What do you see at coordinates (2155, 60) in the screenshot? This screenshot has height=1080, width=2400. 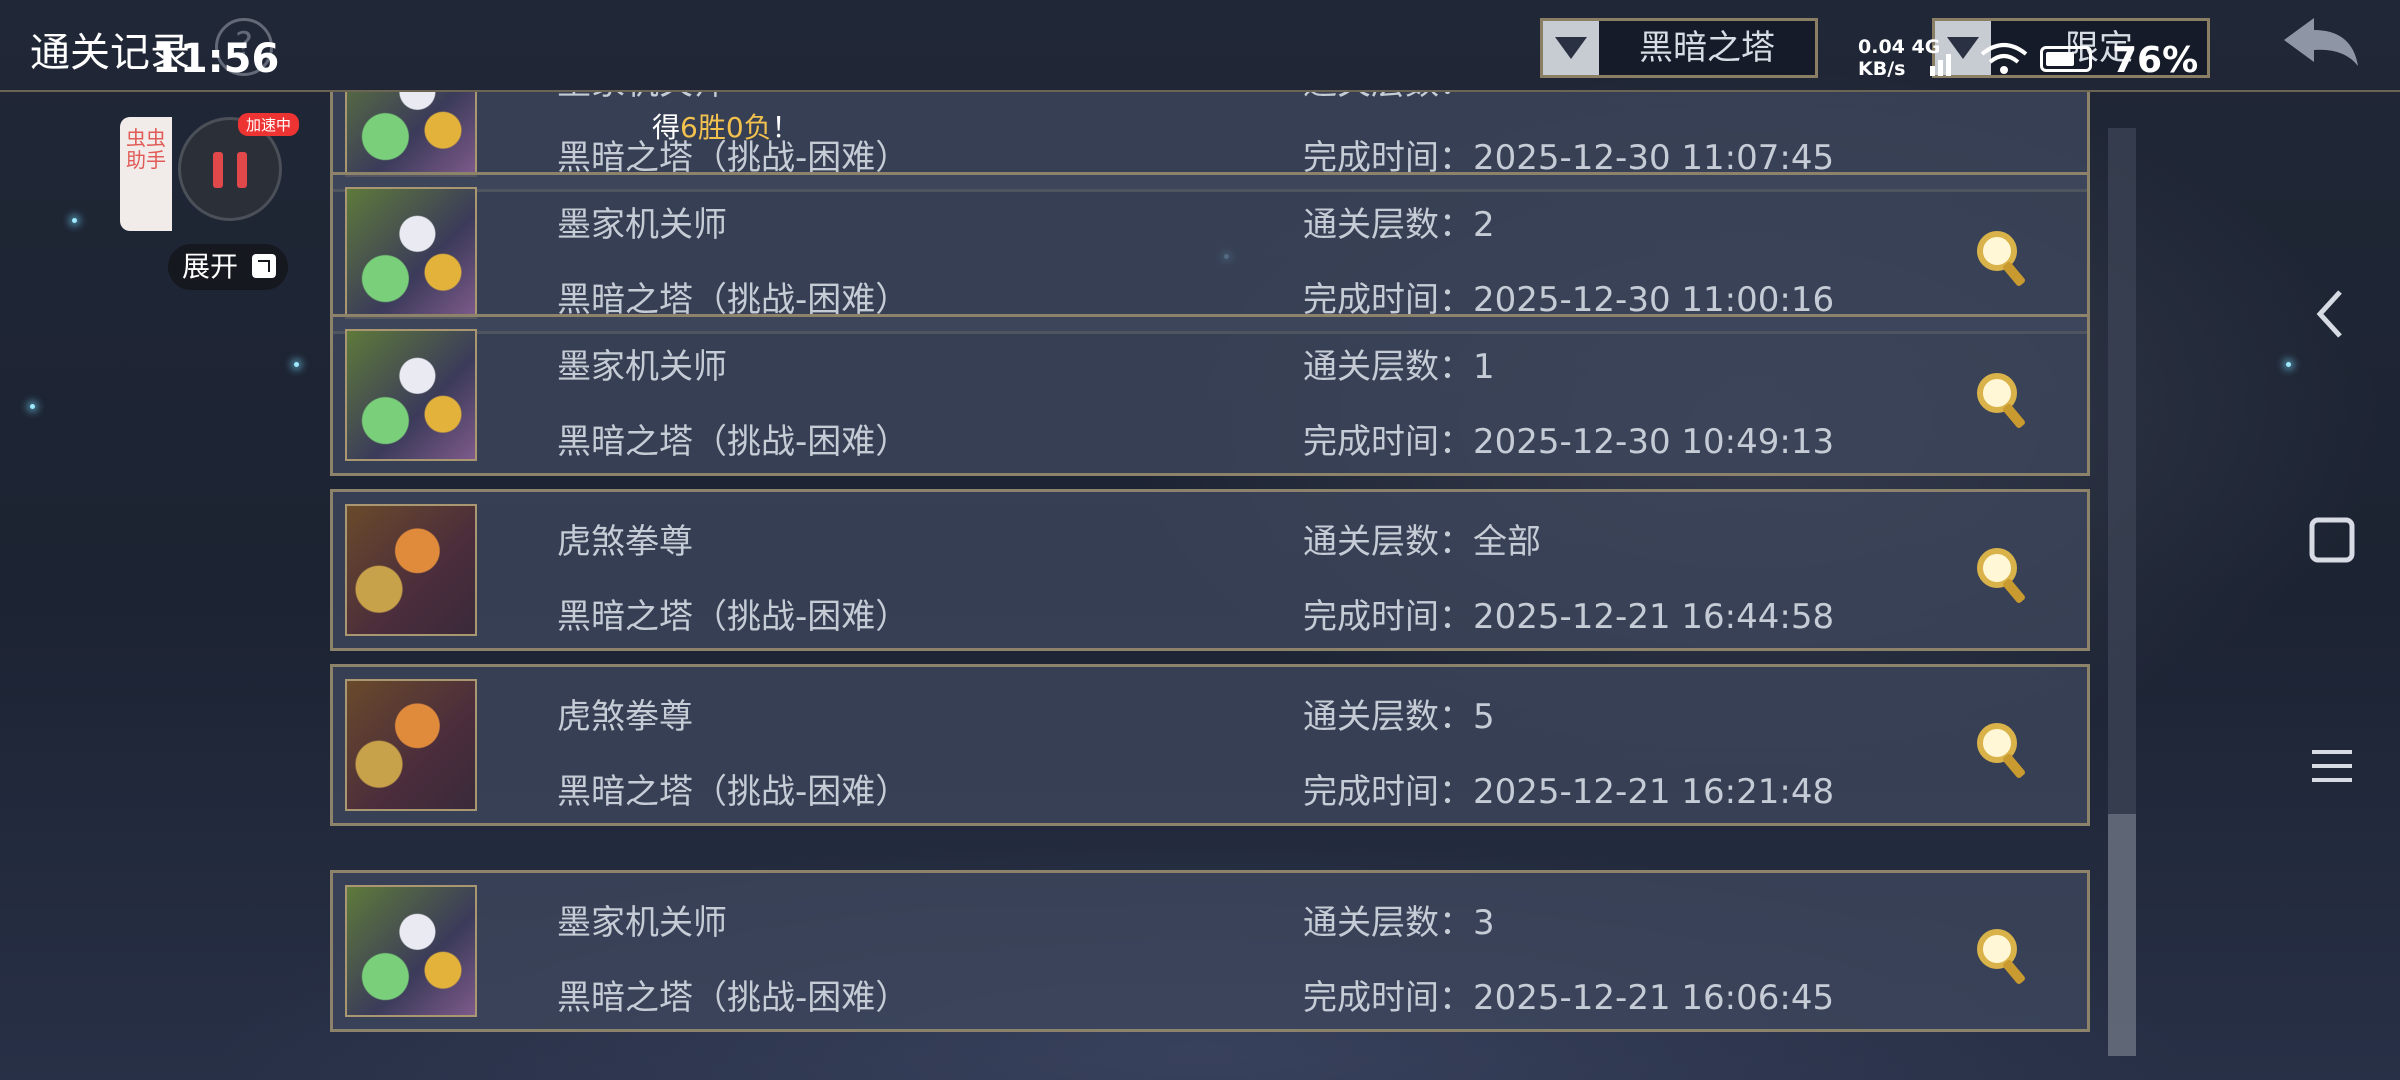 I see `battery-percent: 76%` at bounding box center [2155, 60].